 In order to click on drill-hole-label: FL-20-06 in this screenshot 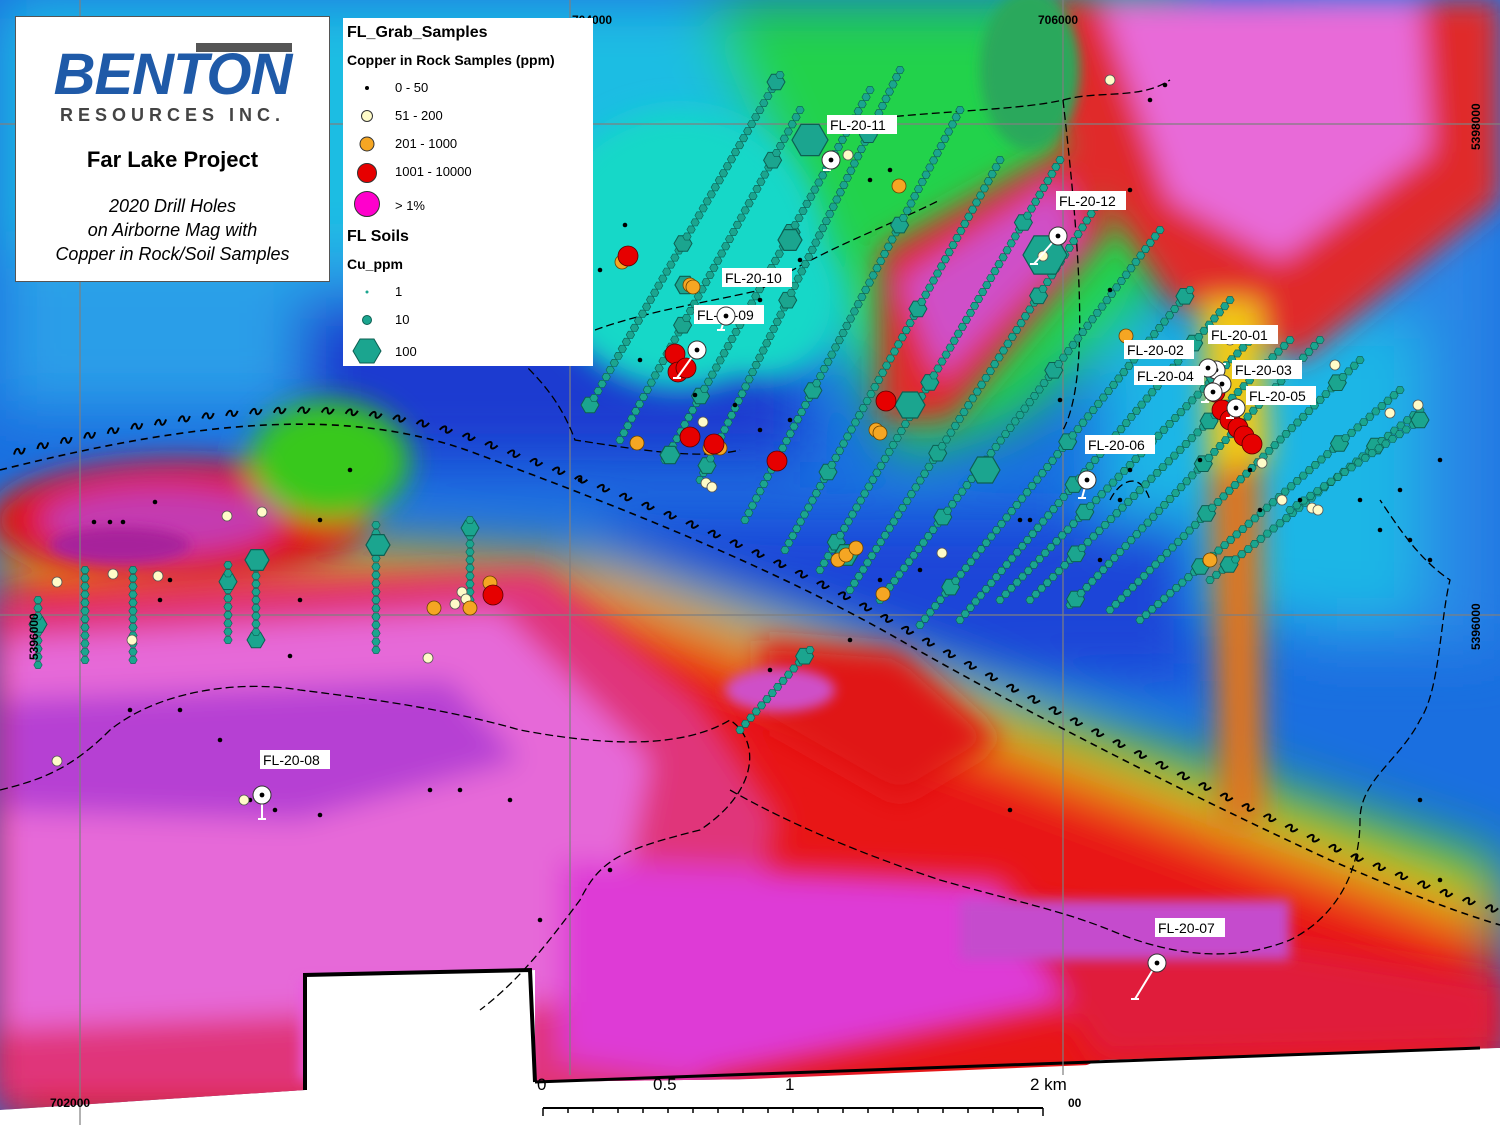, I will do `click(1116, 445)`.